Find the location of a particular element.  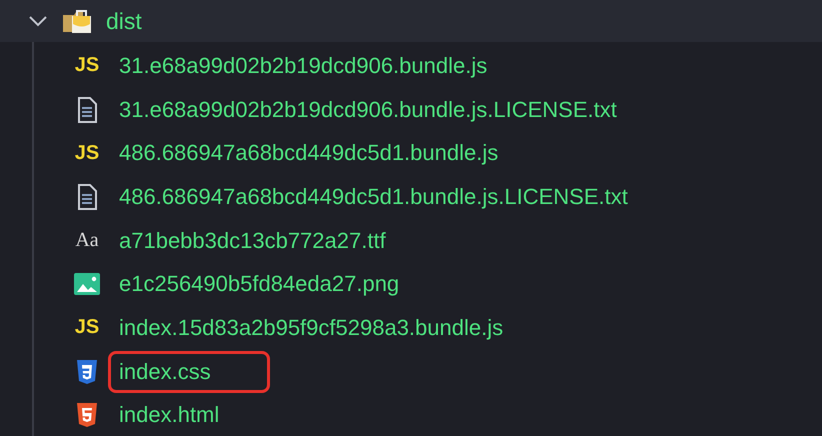

file-name: 31.e68a99d02b2b19dcd906.bundle.js.LICENSE.txt is located at coordinates (368, 109).